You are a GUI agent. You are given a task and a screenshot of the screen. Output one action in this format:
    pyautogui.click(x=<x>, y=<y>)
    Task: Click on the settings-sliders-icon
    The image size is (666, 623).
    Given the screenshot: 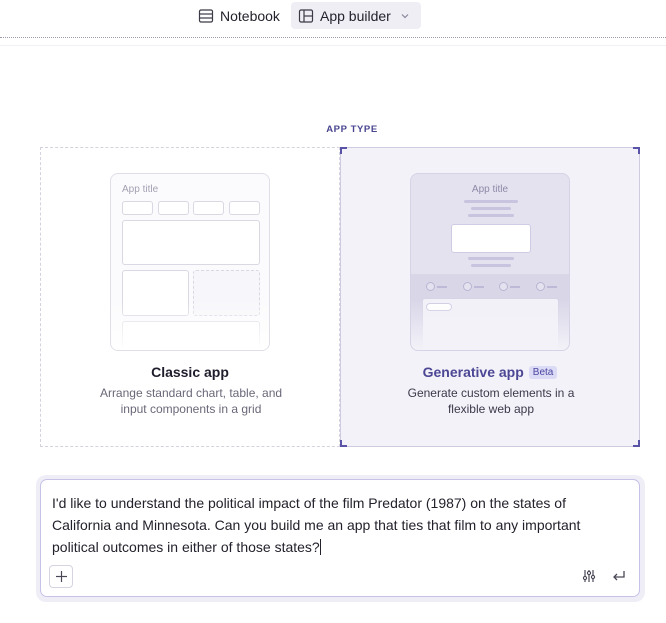 What is the action you would take?
    pyautogui.click(x=589, y=576)
    